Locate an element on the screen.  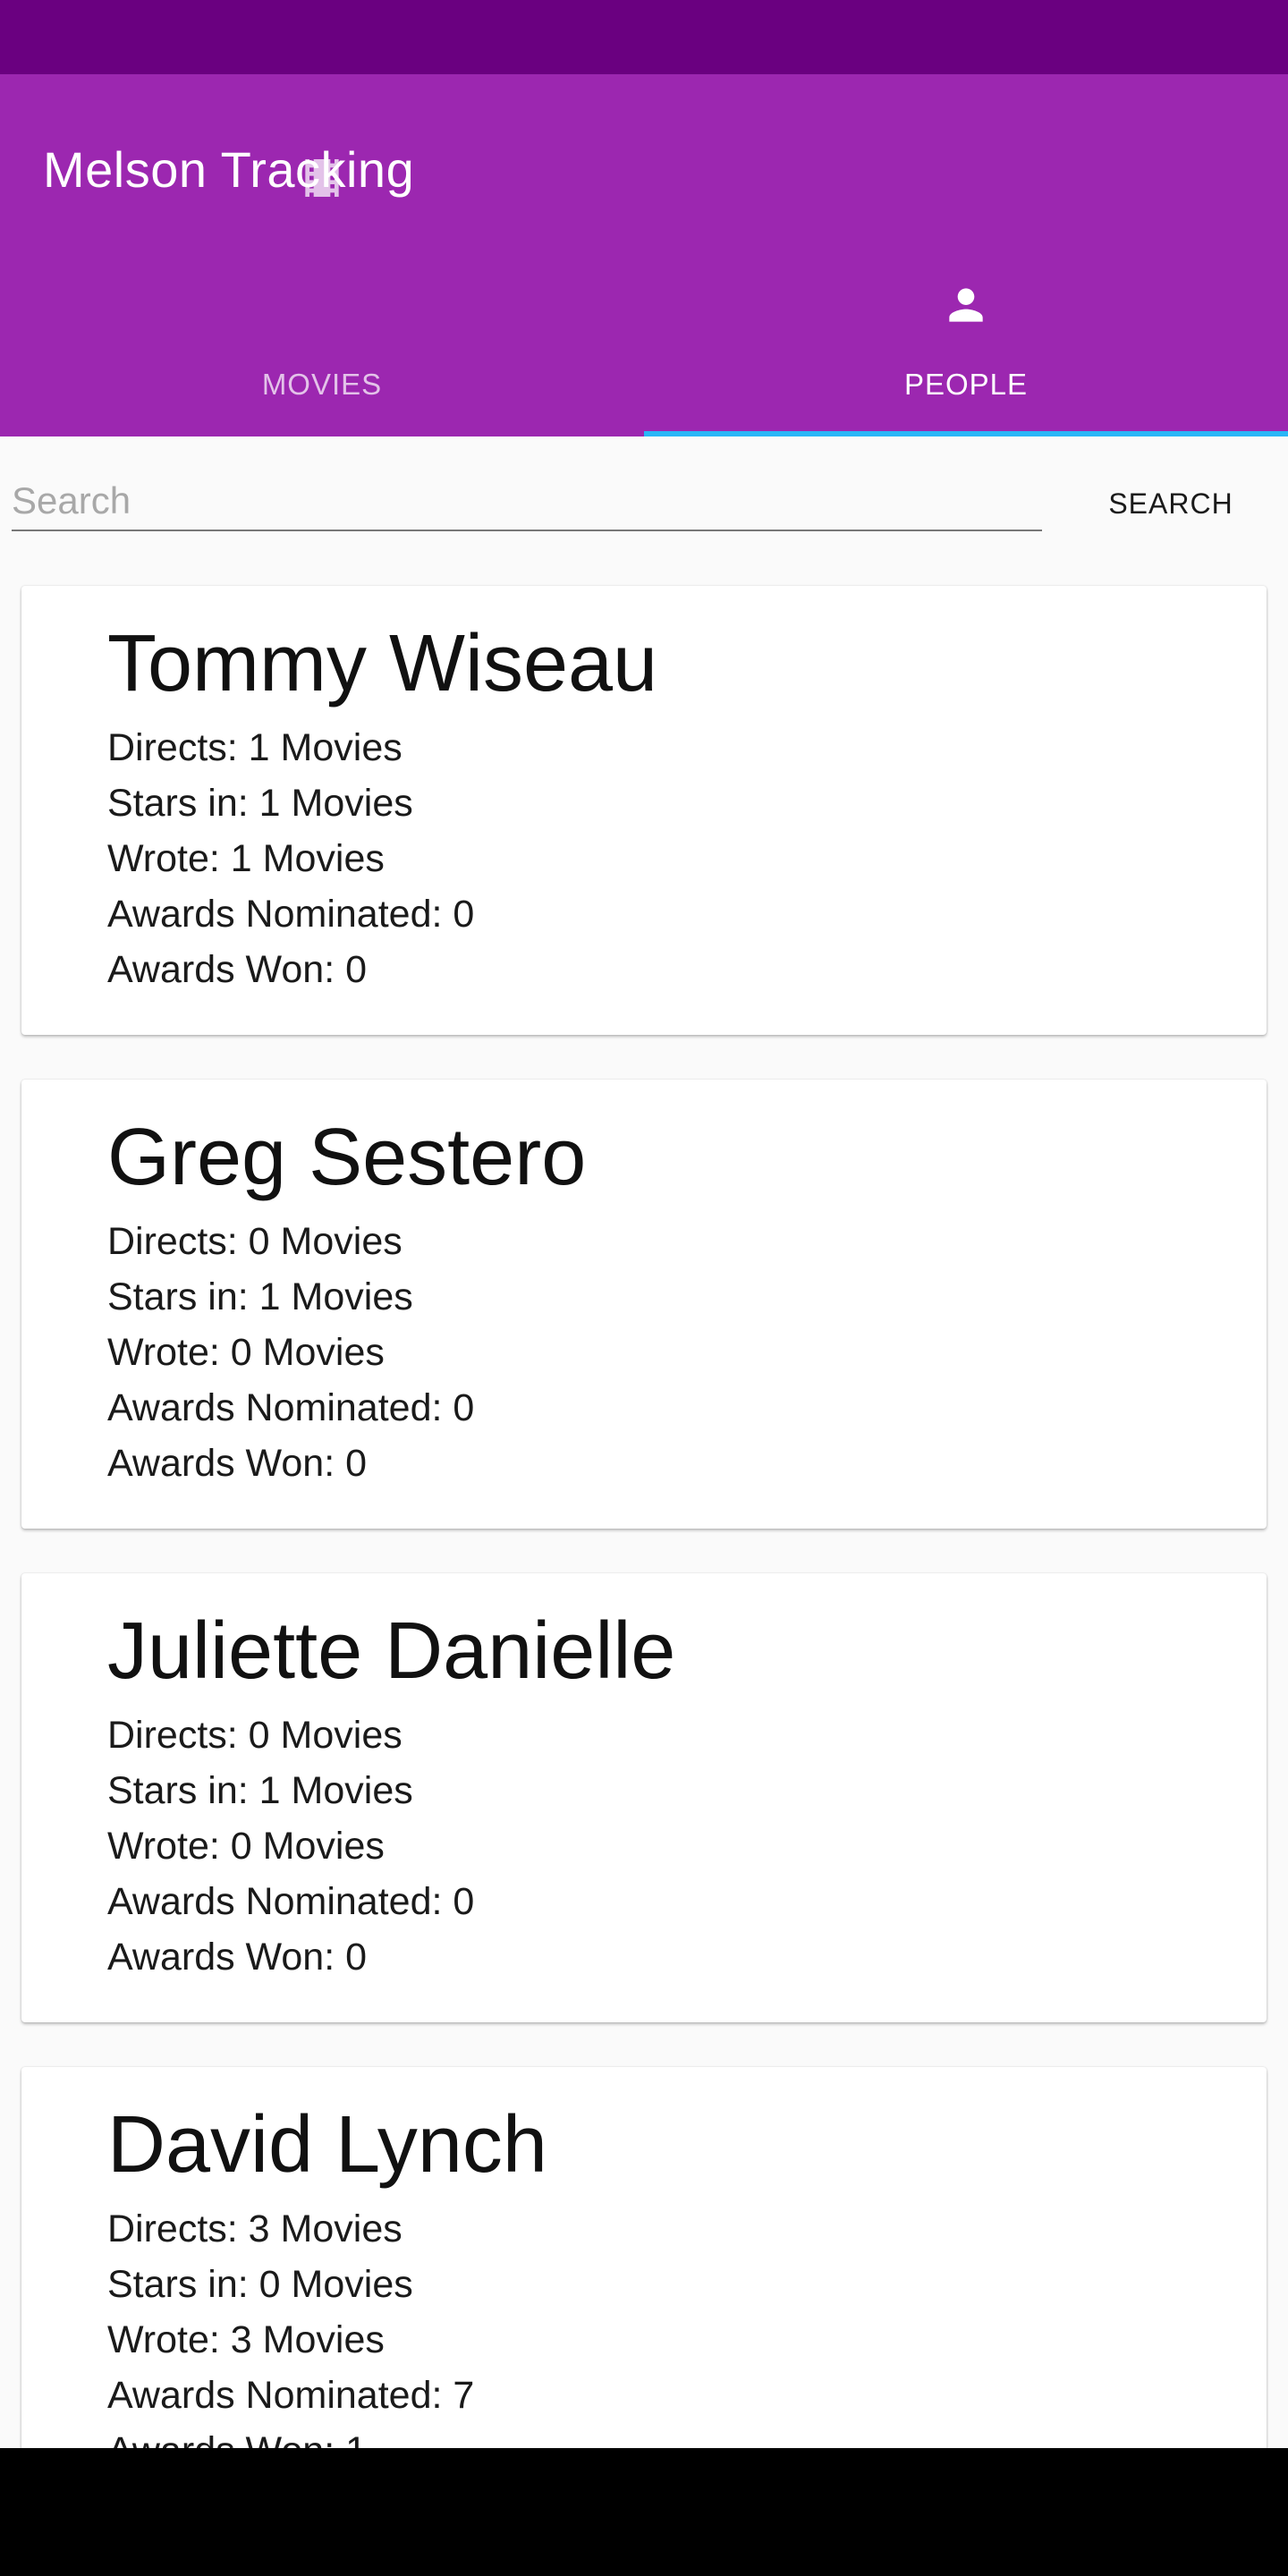
wrote-count: Wrote: 3 Movies is located at coordinates (246, 2339).